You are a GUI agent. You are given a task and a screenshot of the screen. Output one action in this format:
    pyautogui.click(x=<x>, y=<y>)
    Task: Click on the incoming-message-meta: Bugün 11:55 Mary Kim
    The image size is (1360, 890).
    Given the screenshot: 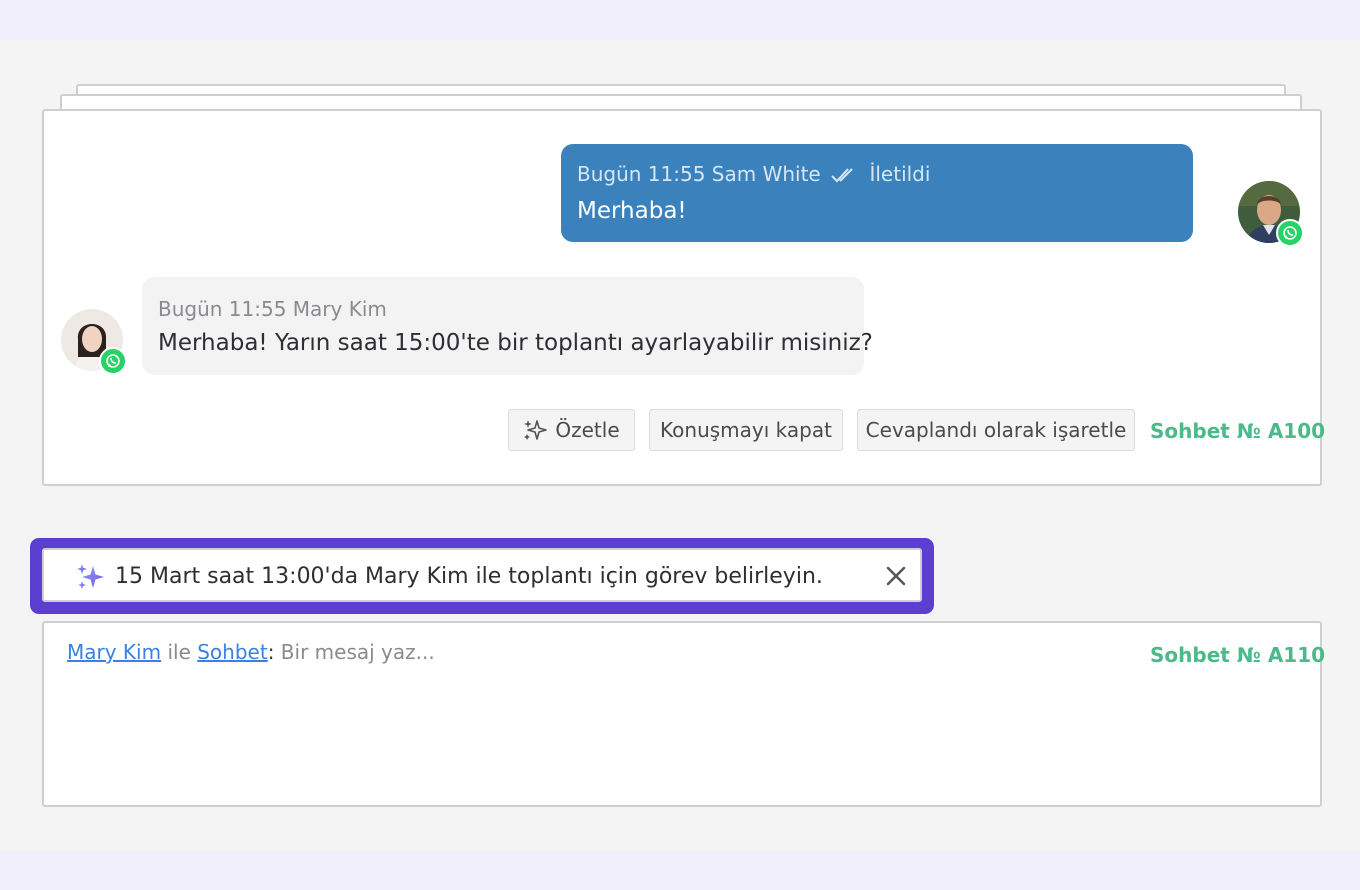 What is the action you would take?
    pyautogui.click(x=272, y=309)
    